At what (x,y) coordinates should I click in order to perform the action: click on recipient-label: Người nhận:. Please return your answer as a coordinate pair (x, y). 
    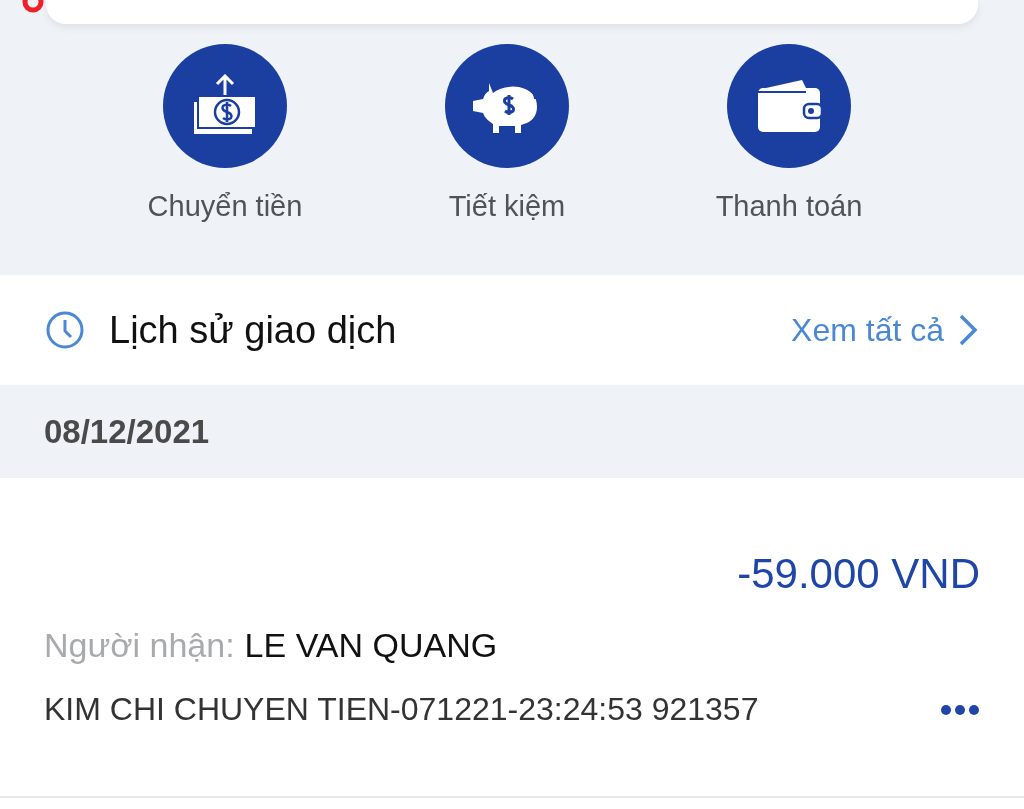
    Looking at the image, I should click on (139, 645).